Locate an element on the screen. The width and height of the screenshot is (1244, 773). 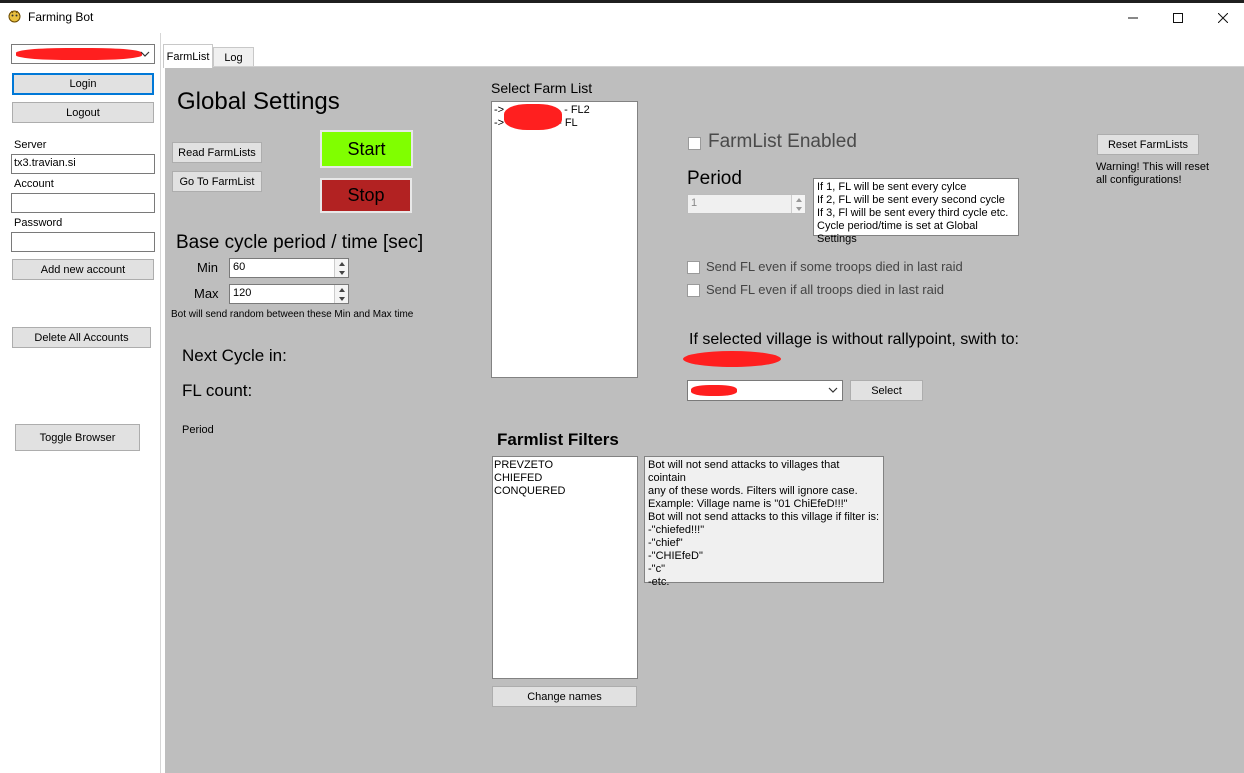
next-cycle-label: Next Cycle in: is located at coordinates (234, 355).